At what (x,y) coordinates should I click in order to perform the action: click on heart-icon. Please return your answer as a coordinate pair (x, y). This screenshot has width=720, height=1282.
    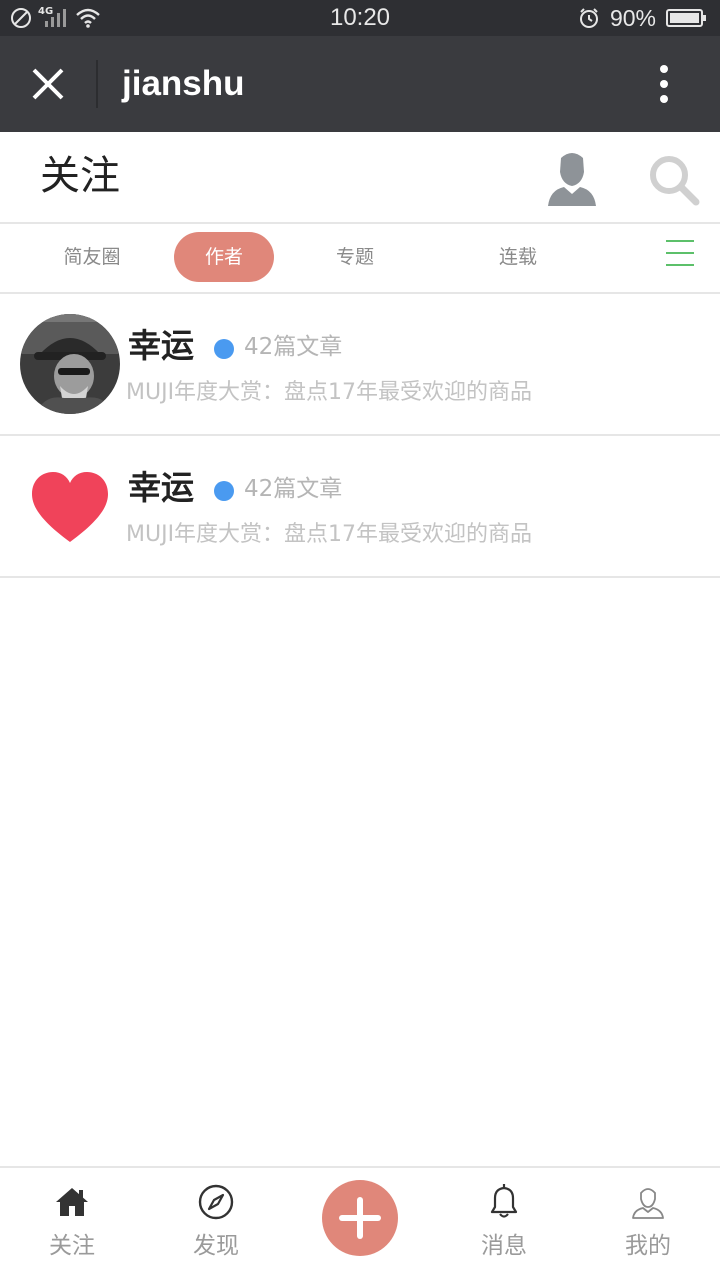
    Looking at the image, I should click on (70, 507).